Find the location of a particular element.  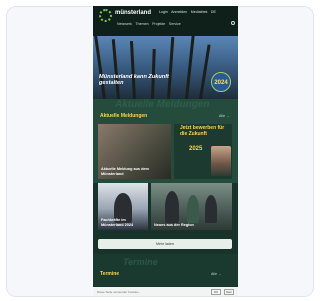

promo-subtitle: 2025 is located at coordinates (196, 149).